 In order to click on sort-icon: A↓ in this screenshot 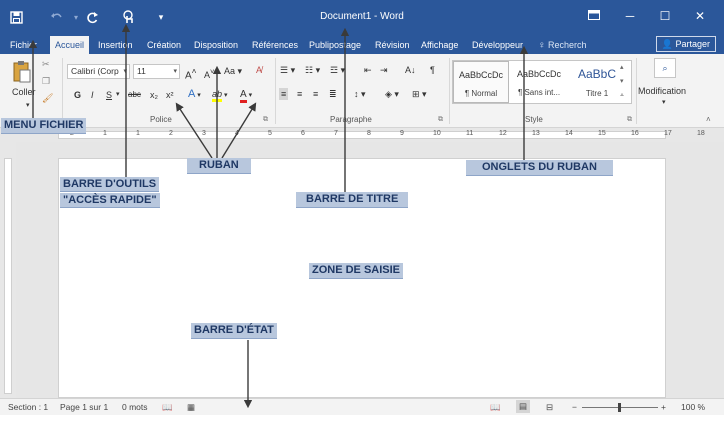, I will do `click(410, 70)`.